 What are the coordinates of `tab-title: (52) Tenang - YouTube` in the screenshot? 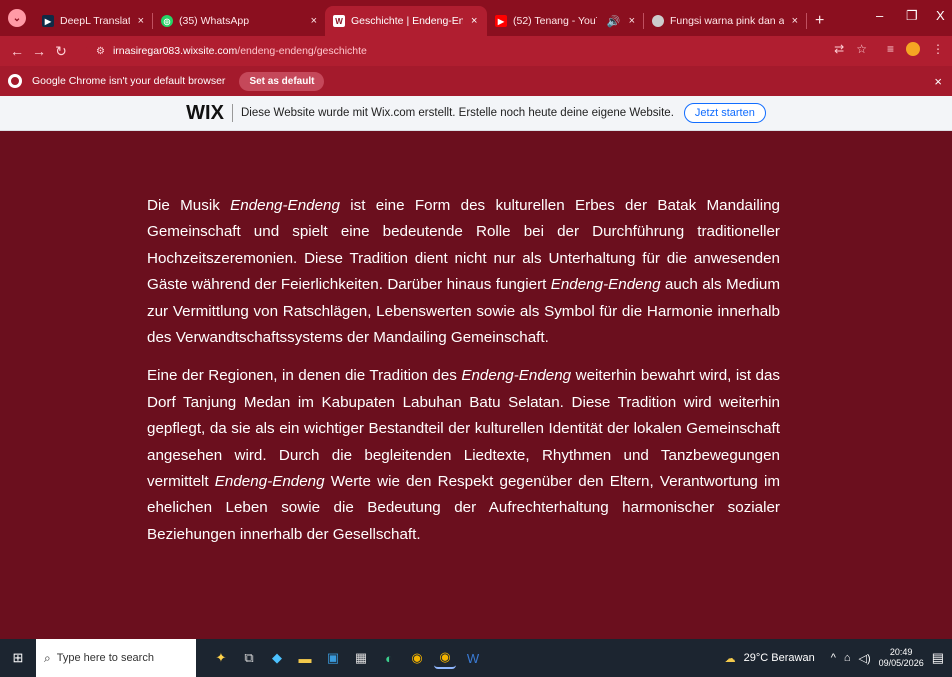 It's located at (555, 21).